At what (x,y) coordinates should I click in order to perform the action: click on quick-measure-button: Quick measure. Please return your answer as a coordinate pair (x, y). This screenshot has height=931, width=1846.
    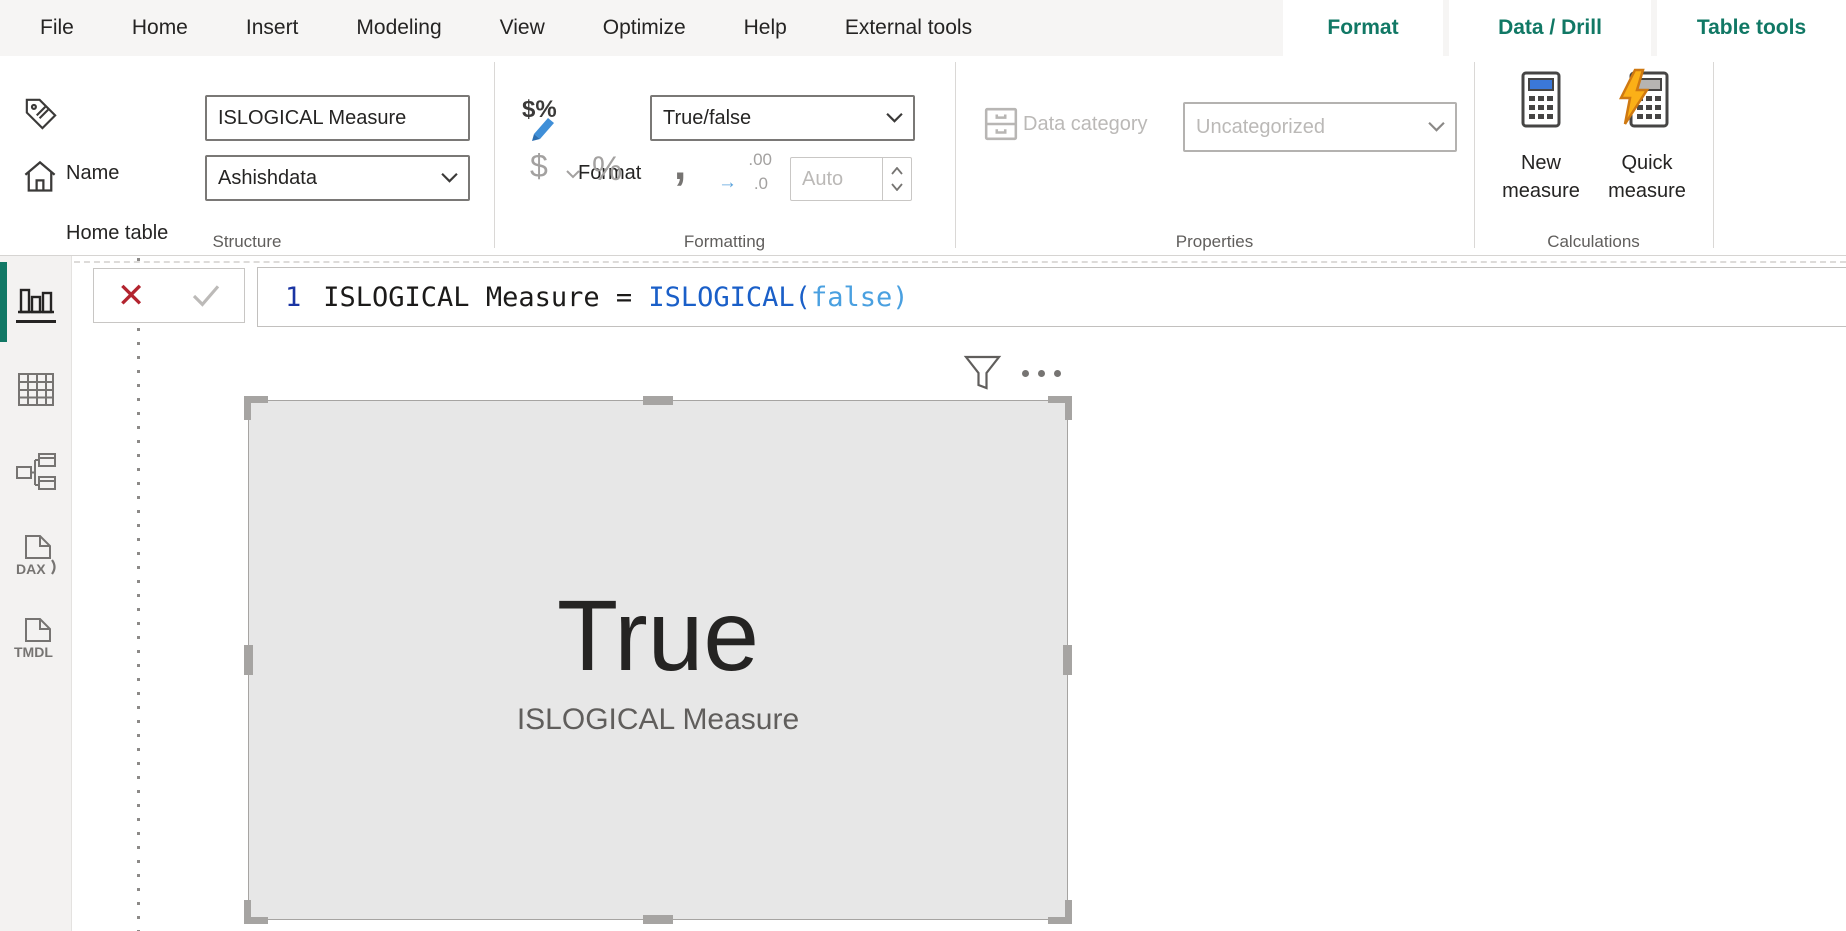
    Looking at the image, I should click on (1647, 155).